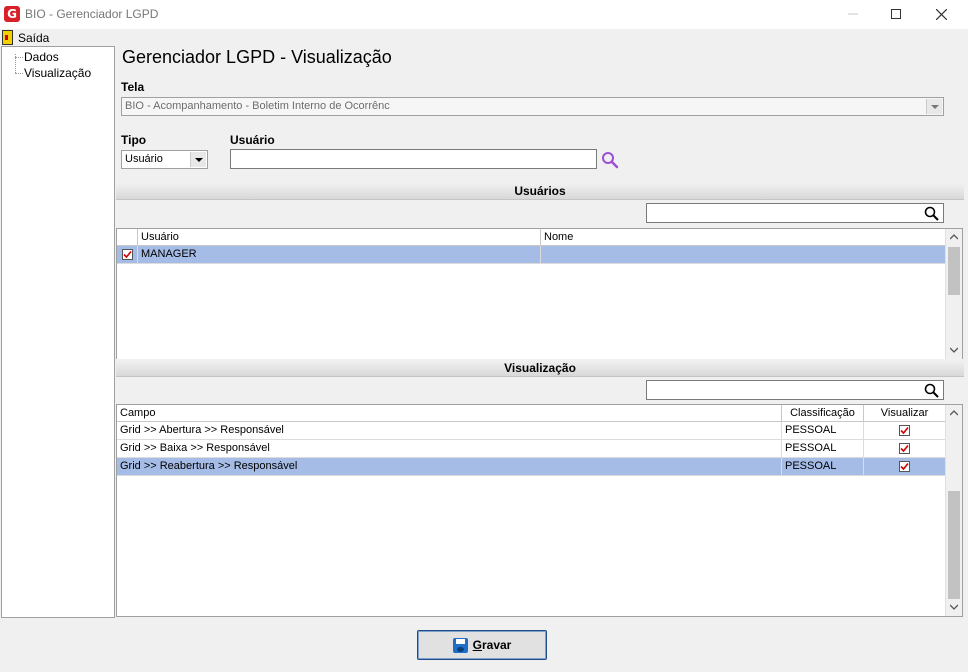  I want to click on usuarios-filter-input, so click(795, 213).